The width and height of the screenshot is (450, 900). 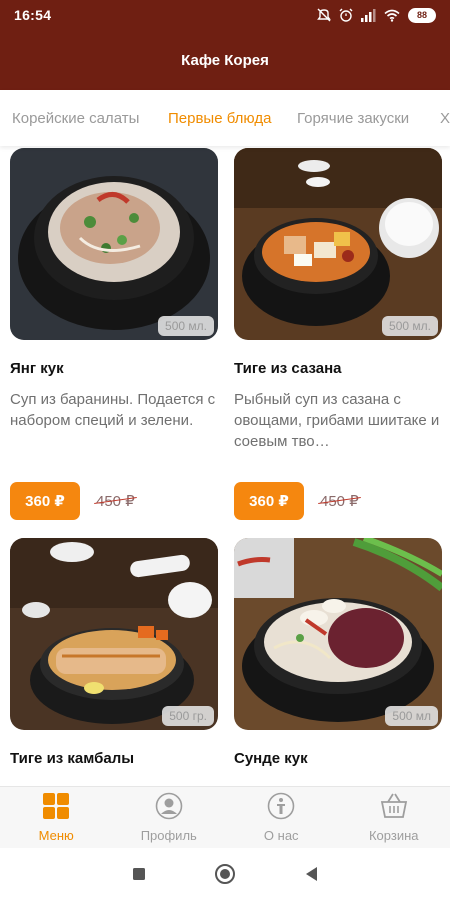 I want to click on system-navigation, so click(x=225, y=874).